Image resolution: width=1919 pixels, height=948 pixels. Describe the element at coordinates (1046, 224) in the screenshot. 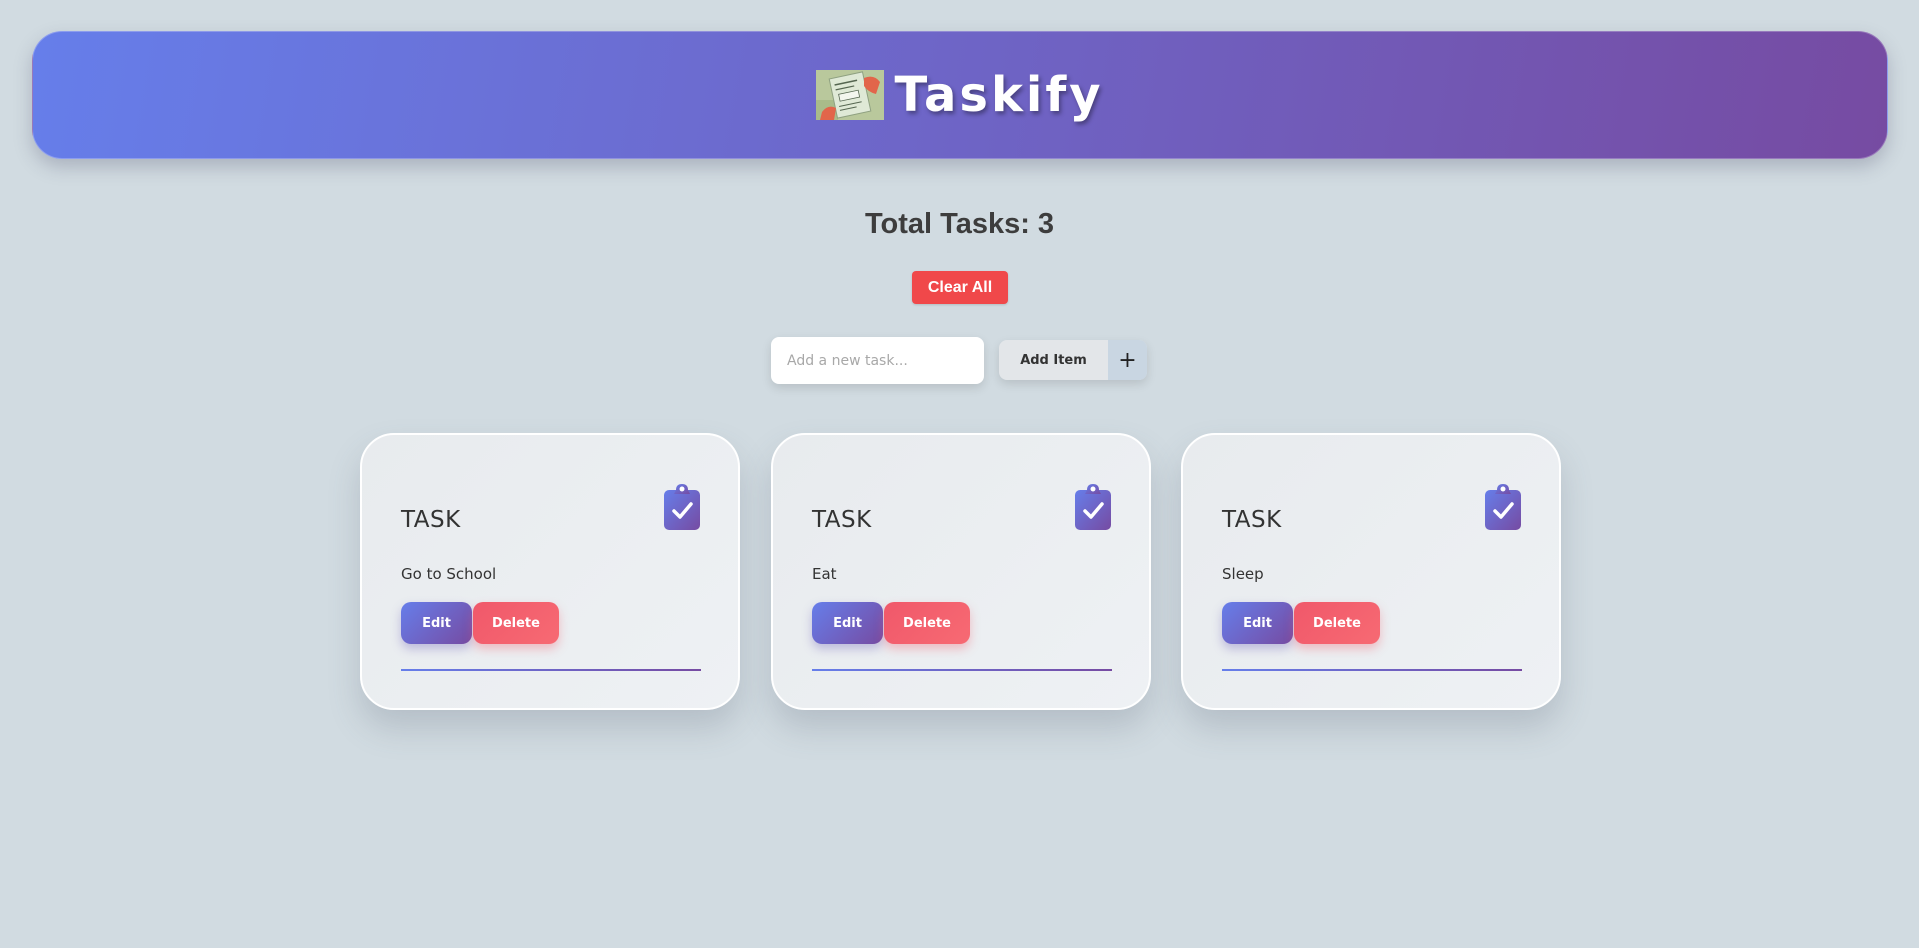

I see `total-tasks-count: 3` at that location.